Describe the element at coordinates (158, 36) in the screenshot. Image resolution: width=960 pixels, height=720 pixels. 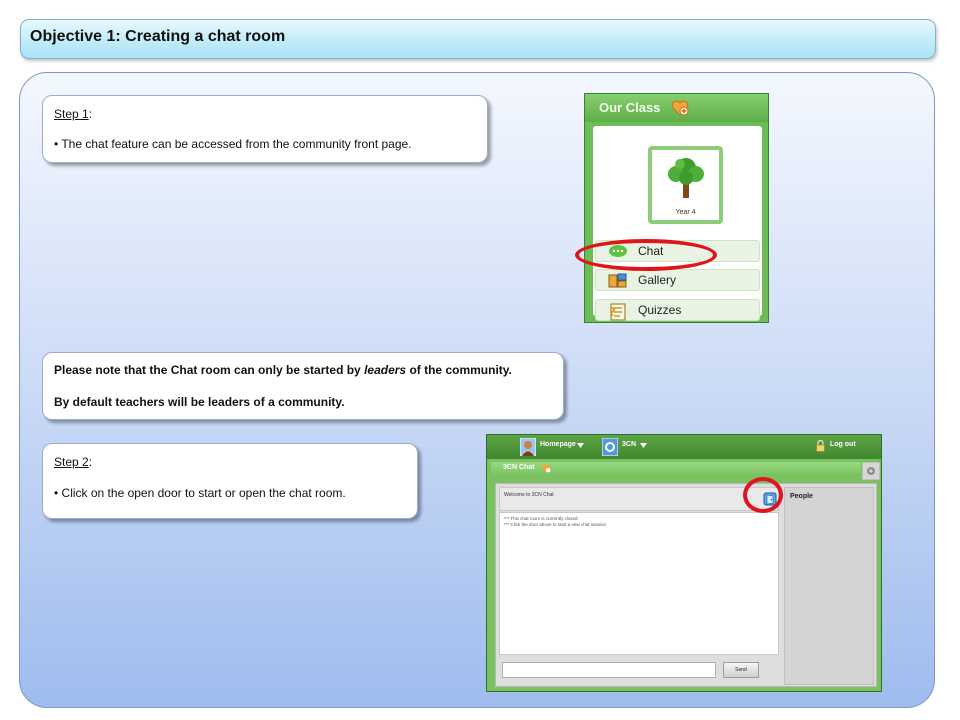
I see `page-title: Objective 1: Creating a chat room` at that location.